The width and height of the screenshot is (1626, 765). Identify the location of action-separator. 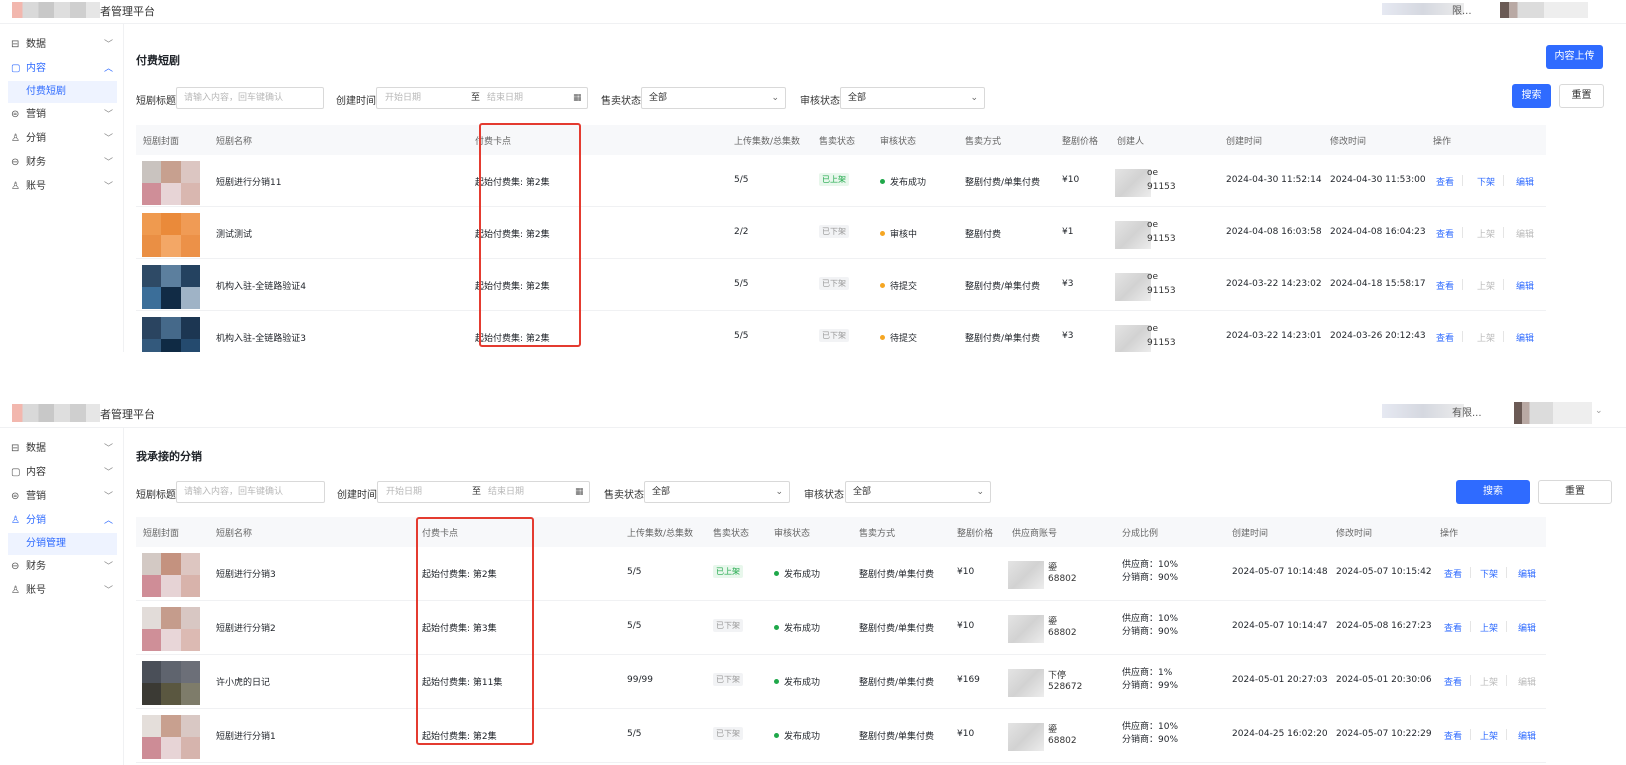
(1506, 734).